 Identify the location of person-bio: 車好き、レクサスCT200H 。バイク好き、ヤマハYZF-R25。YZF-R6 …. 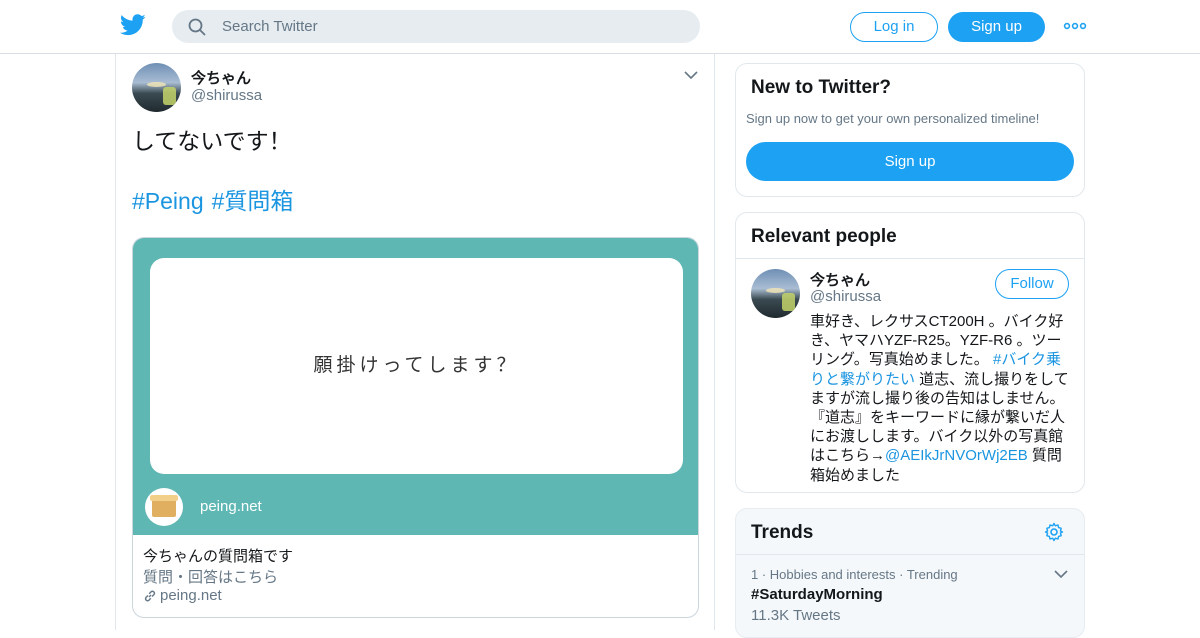
(939, 398).